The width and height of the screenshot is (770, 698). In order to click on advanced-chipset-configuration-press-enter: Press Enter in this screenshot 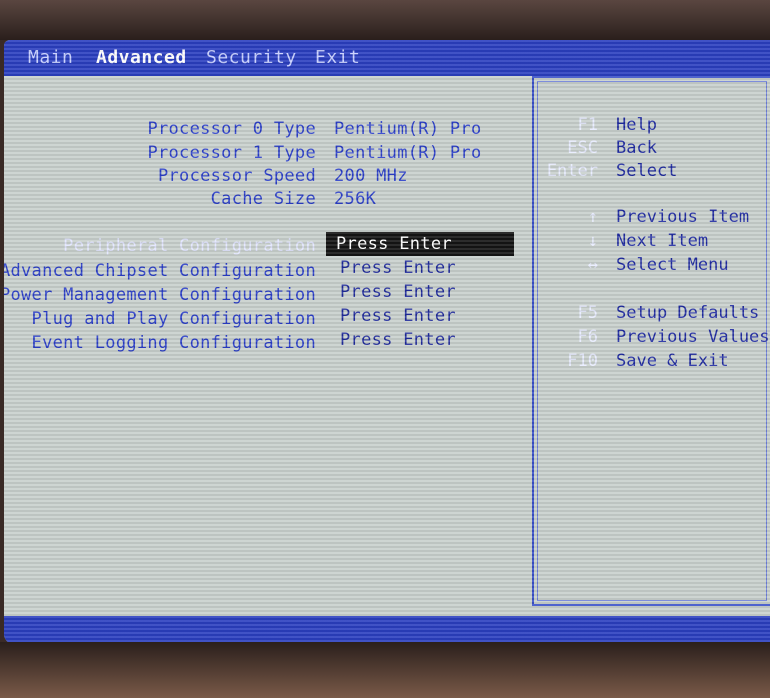, I will do `click(395, 268)`.